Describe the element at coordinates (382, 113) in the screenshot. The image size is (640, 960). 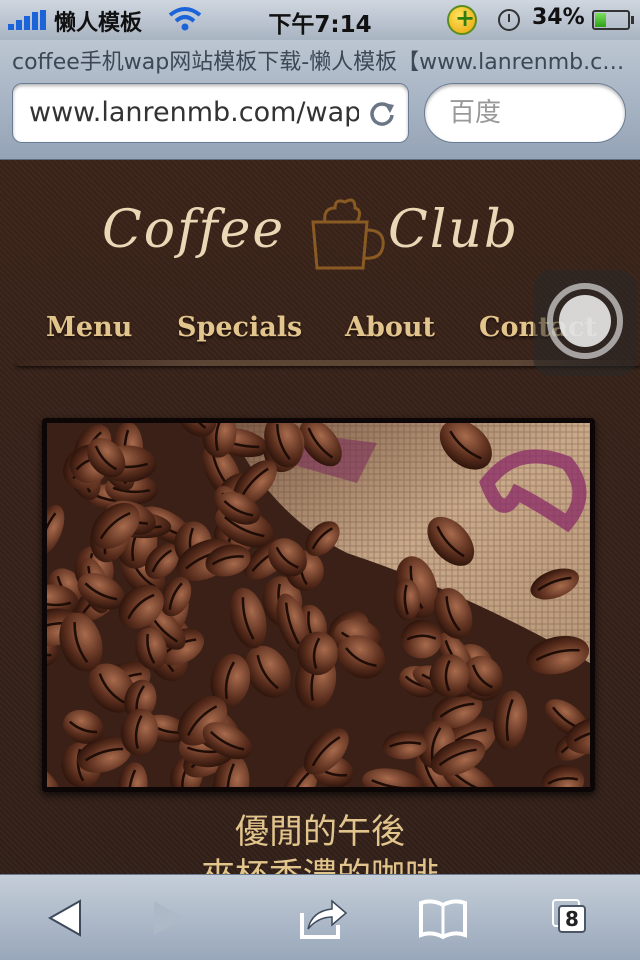
I see `reload-icon` at that location.